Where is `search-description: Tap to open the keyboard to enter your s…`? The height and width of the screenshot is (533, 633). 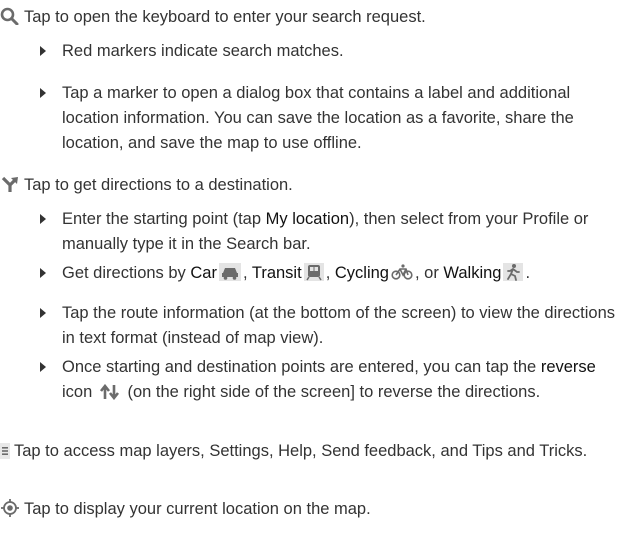
search-description: Tap to open the keyboard to enter your s… is located at coordinates (225, 17).